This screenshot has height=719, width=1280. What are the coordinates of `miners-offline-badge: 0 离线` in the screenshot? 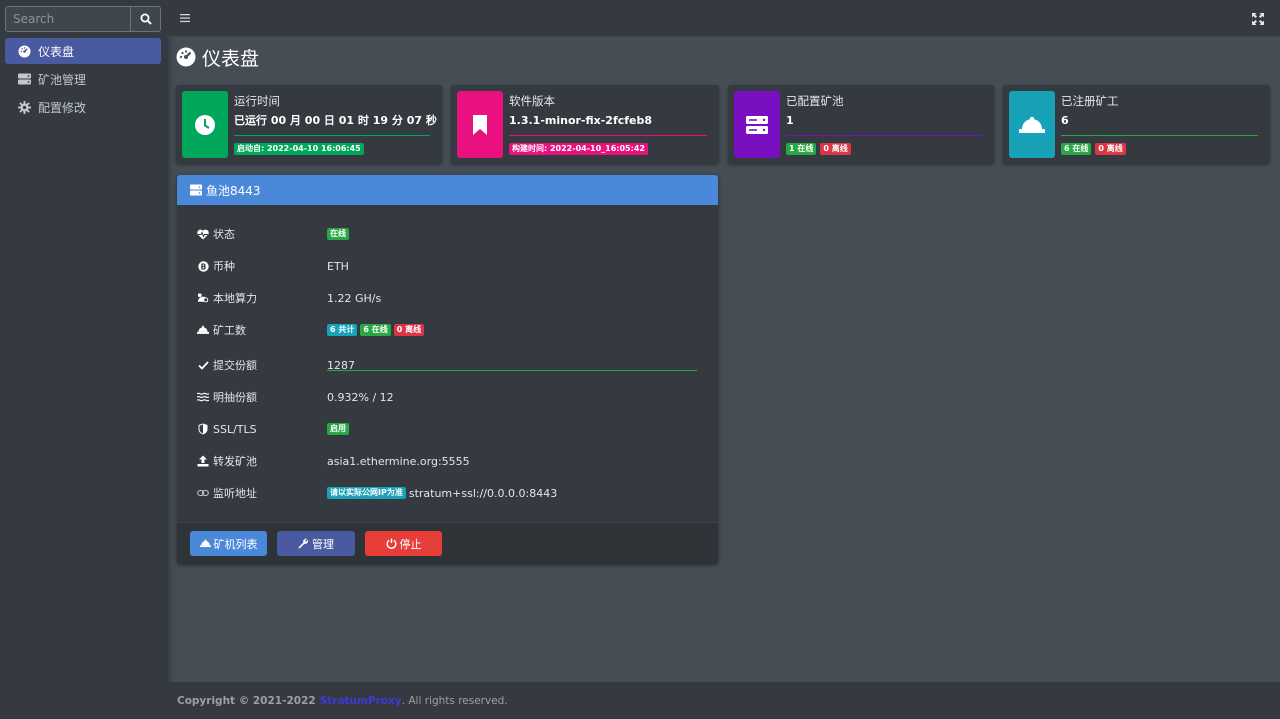 It's located at (409, 330).